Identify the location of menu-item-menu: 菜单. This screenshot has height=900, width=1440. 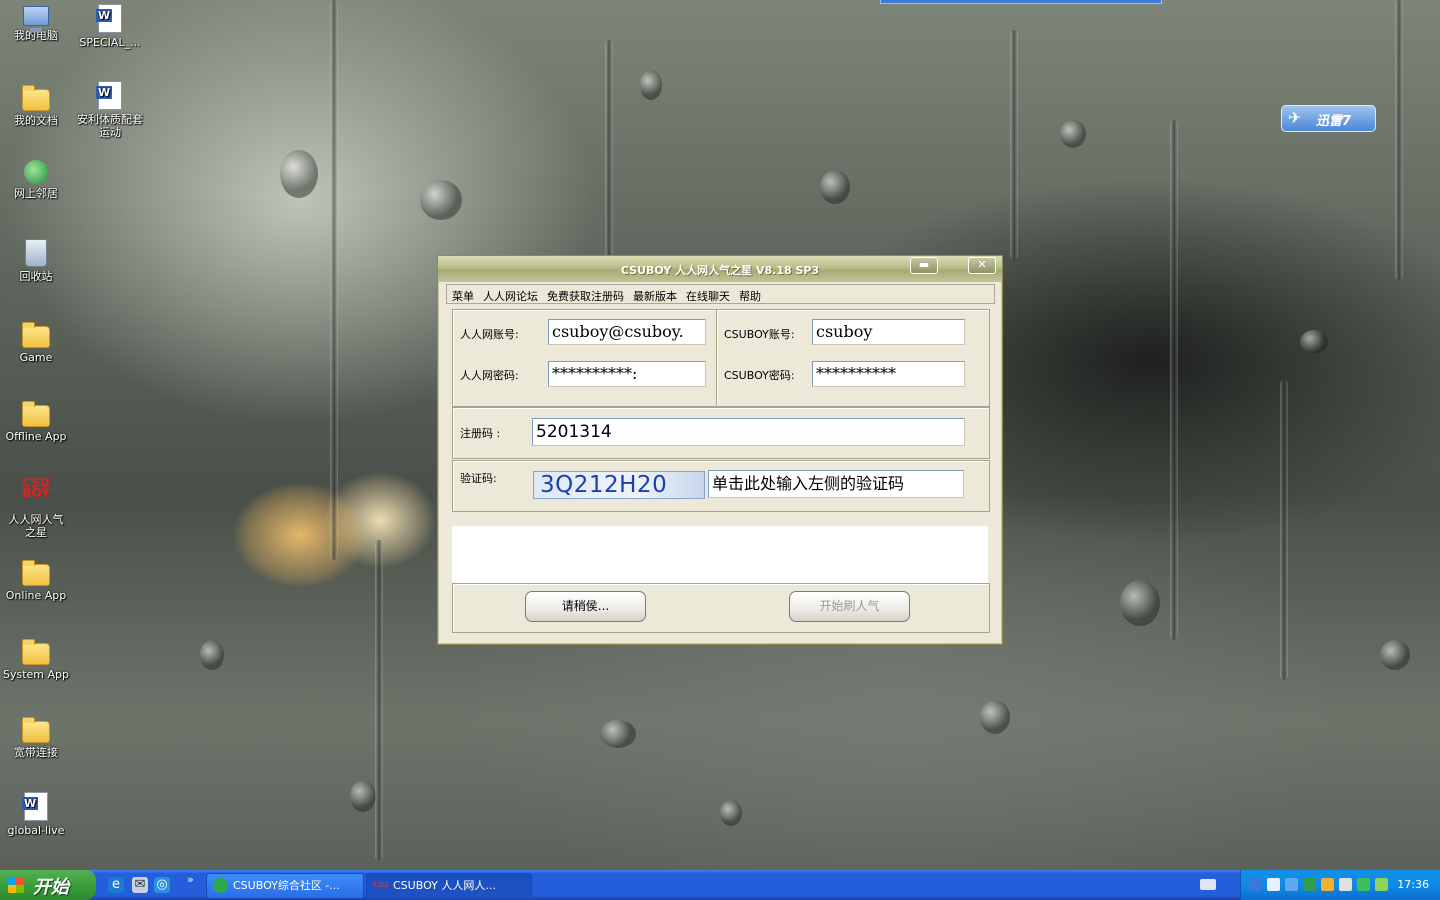
(462, 295).